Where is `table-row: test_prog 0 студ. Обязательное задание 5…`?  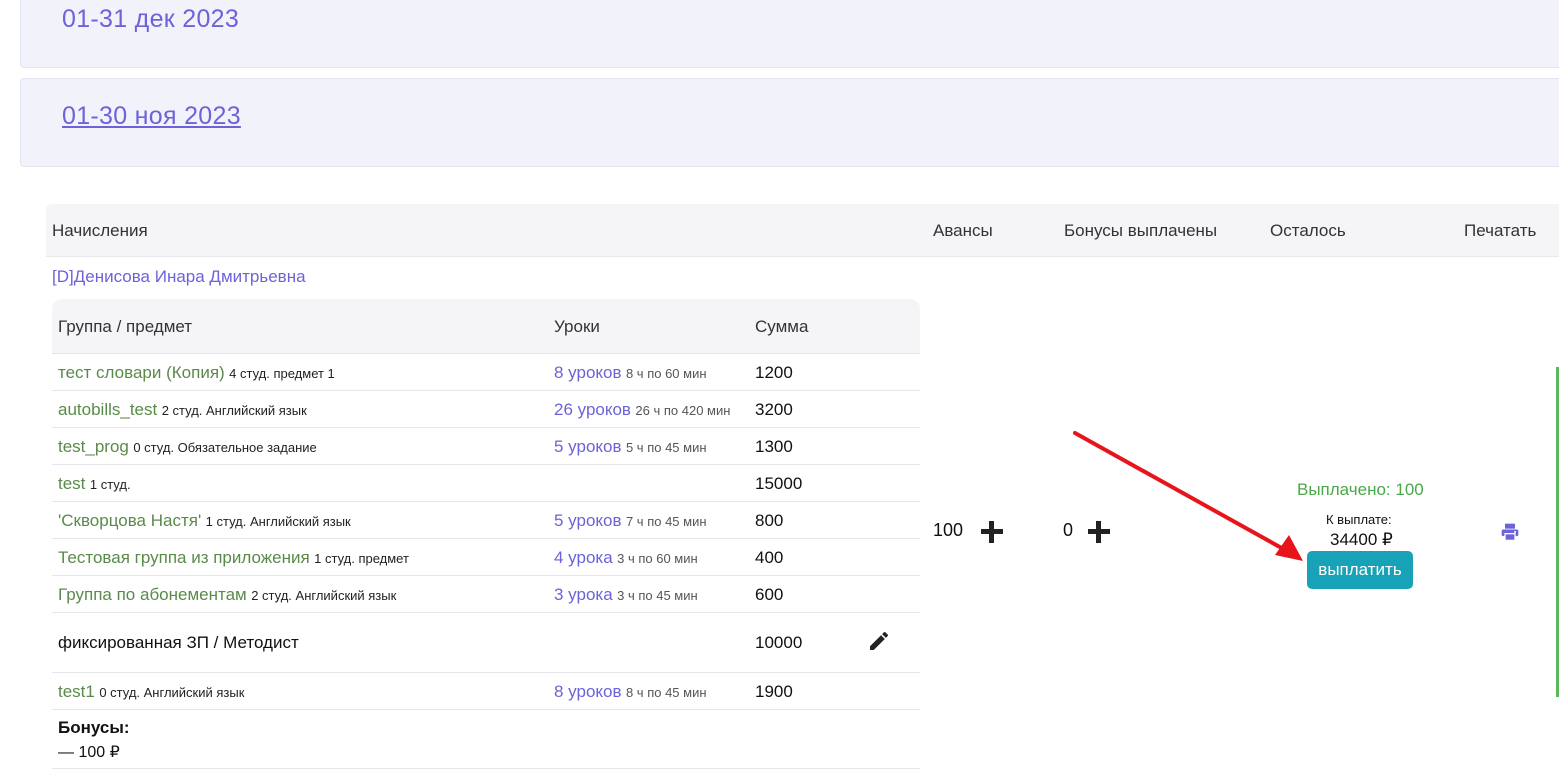
table-row: test_prog 0 студ. Обязательное задание 5… is located at coordinates (486, 446).